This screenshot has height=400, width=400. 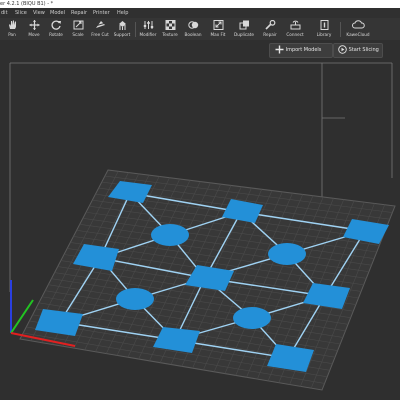 What do you see at coordinates (4, 13) in the screenshot?
I see `menu-edit: dit` at bounding box center [4, 13].